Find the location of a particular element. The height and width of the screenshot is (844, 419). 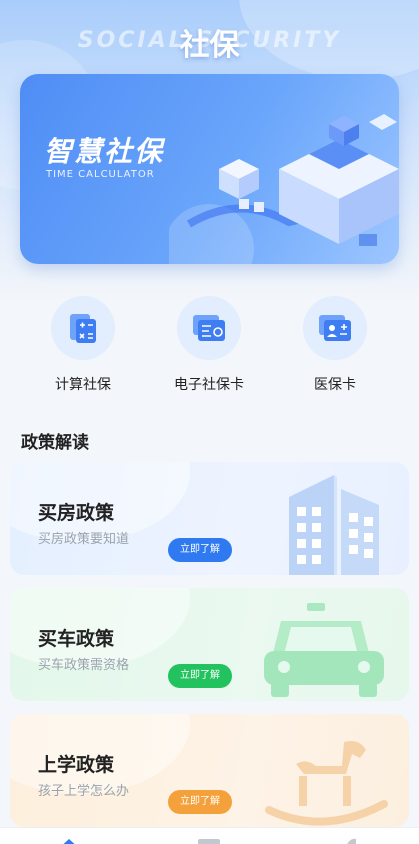

policy-title: 买车政策 is located at coordinates (76, 639).